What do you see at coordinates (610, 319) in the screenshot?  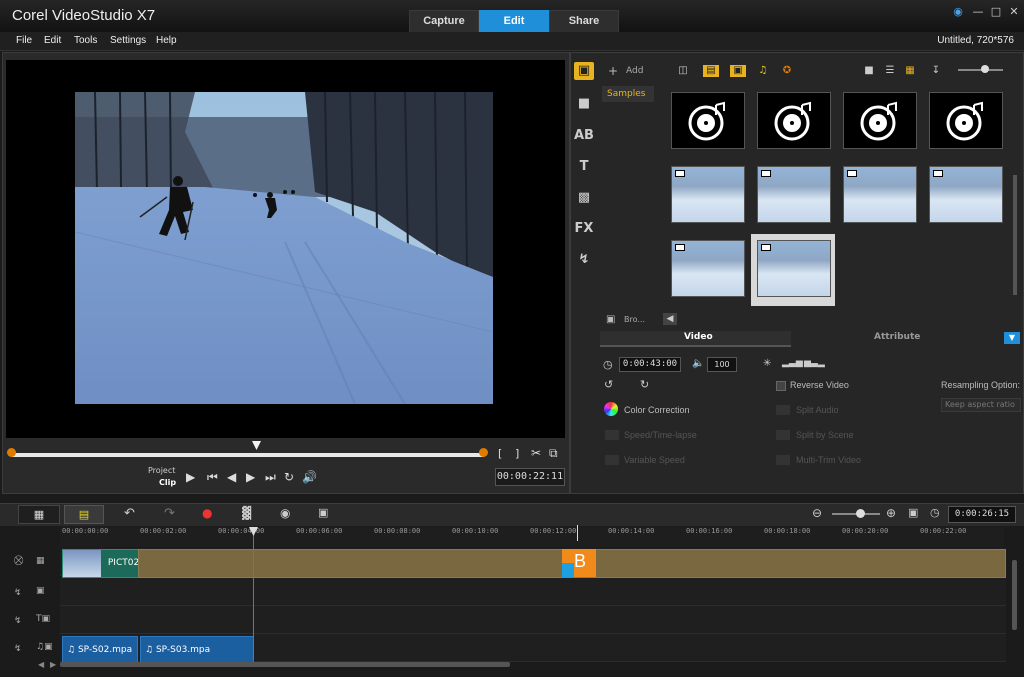 I see `browse-icon: ▣` at bounding box center [610, 319].